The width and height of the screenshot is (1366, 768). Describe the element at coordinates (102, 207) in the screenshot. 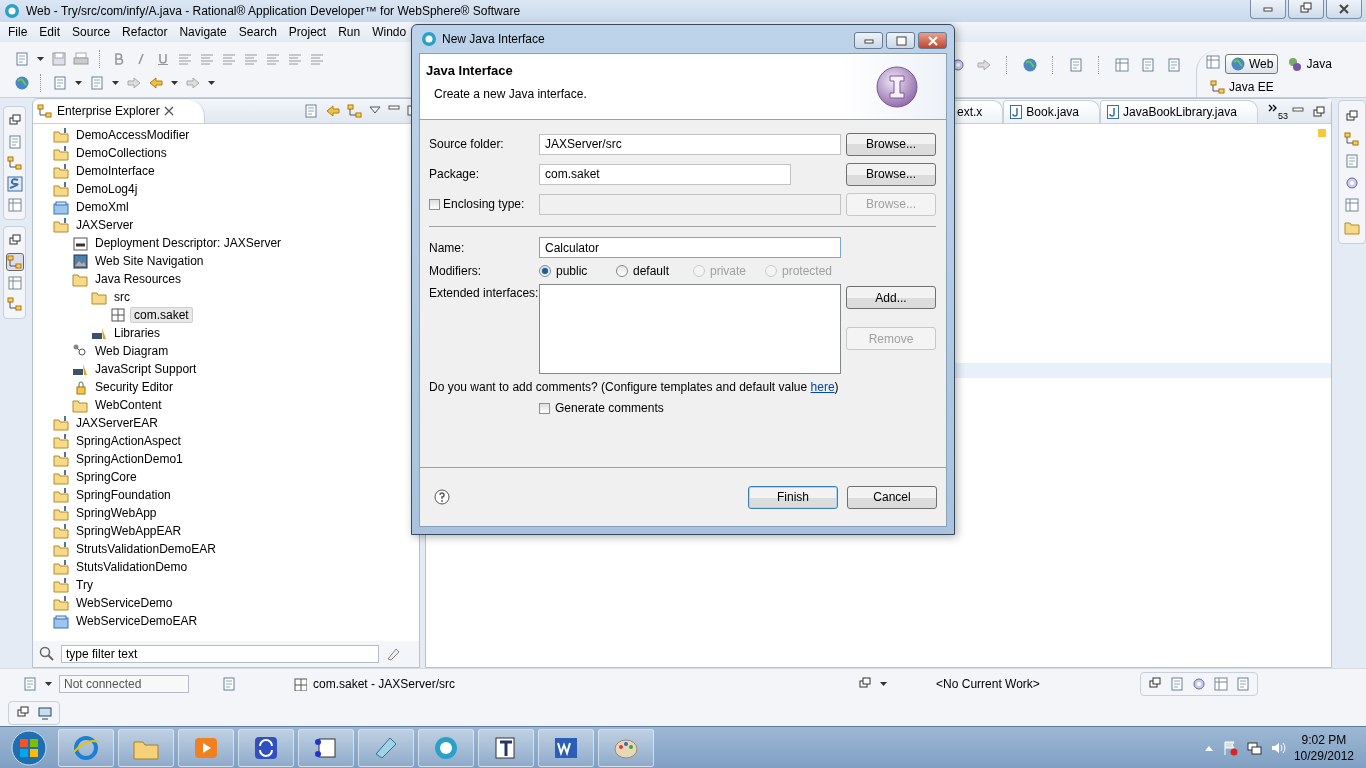

I see `tree-item: DemoXml` at that location.